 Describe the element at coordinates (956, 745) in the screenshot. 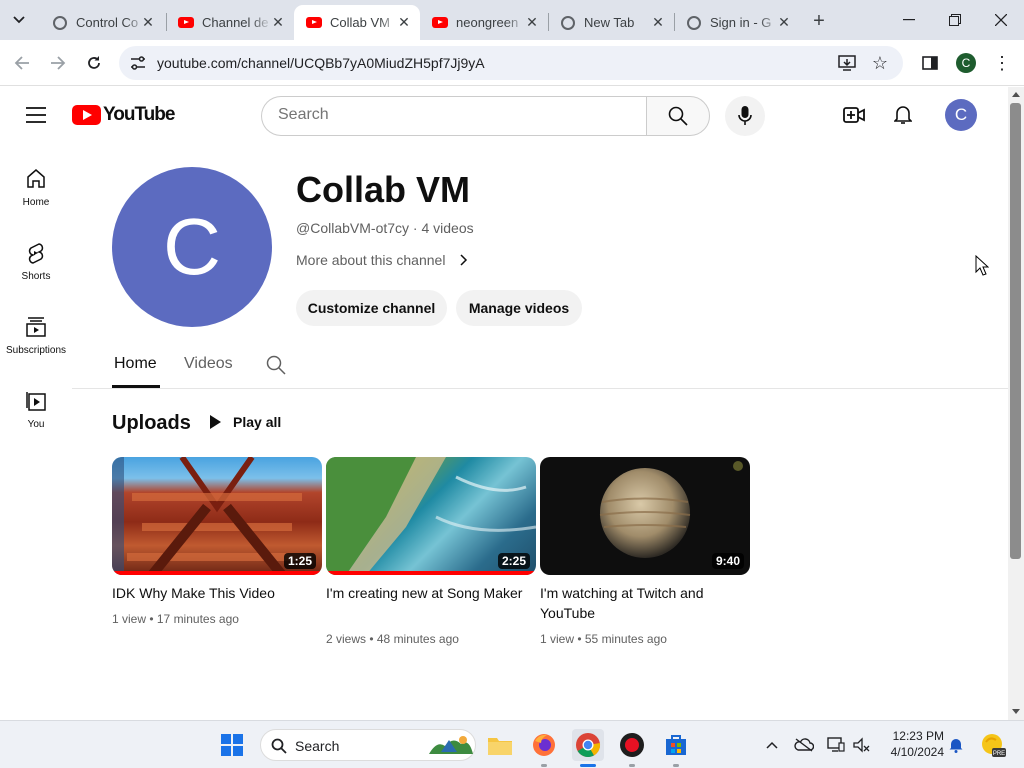

I see `notification-bell-icon` at that location.